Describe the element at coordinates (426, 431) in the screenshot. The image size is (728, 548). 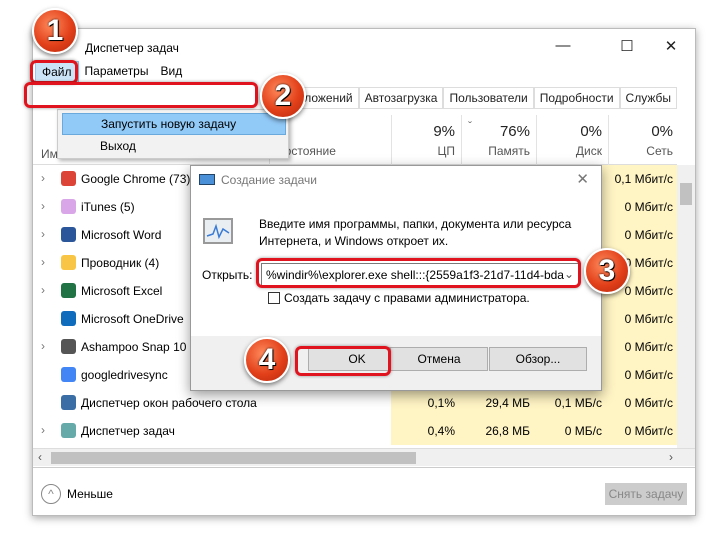
I see `cell-cpu: 0,4%` at that location.